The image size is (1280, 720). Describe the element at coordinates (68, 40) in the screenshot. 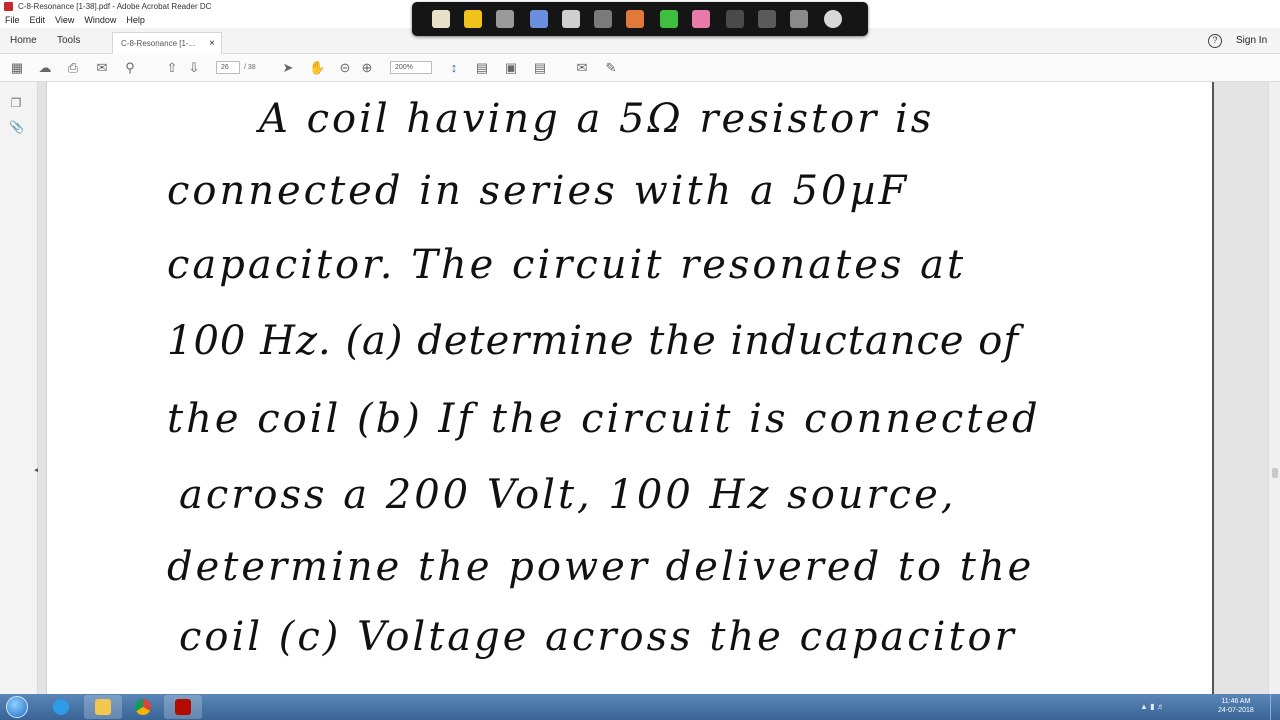

I see `tab-tools: Tools` at that location.